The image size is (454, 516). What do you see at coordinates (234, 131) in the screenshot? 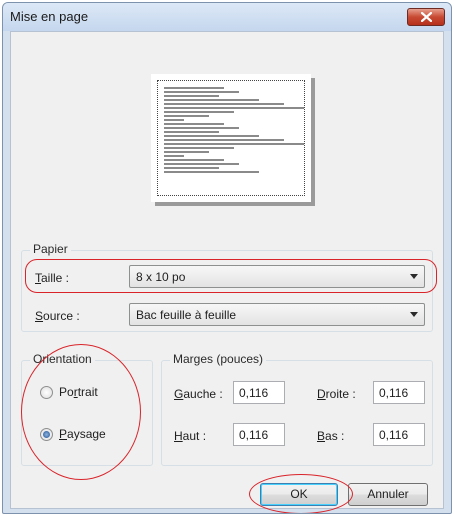
I see `preview-sample-text` at bounding box center [234, 131].